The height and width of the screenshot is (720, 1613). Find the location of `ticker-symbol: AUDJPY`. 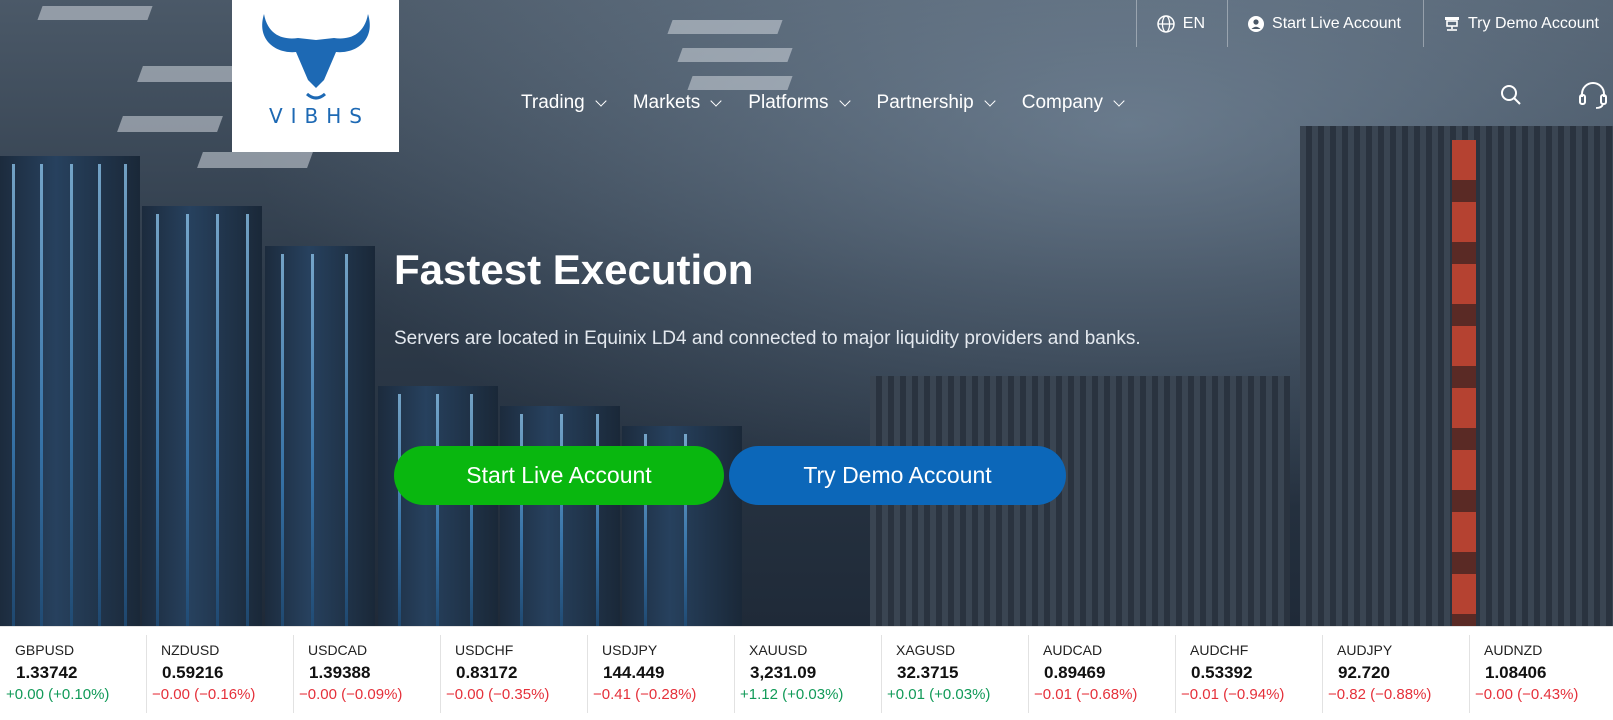

ticker-symbol: AUDJPY is located at coordinates (1365, 650).